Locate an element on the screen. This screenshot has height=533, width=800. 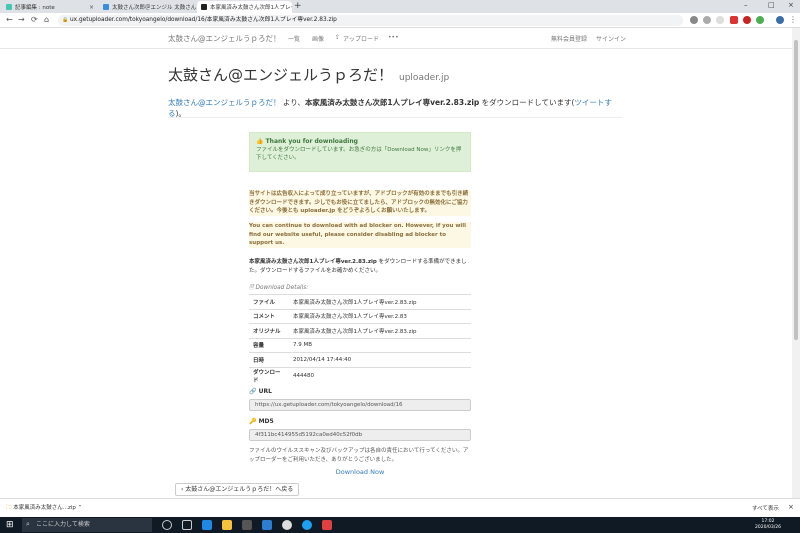
table-row: オリジナル 本家風済み太鼓さん次郎1人プレイ専ver.2.83.zip is located at coordinates (360, 330).